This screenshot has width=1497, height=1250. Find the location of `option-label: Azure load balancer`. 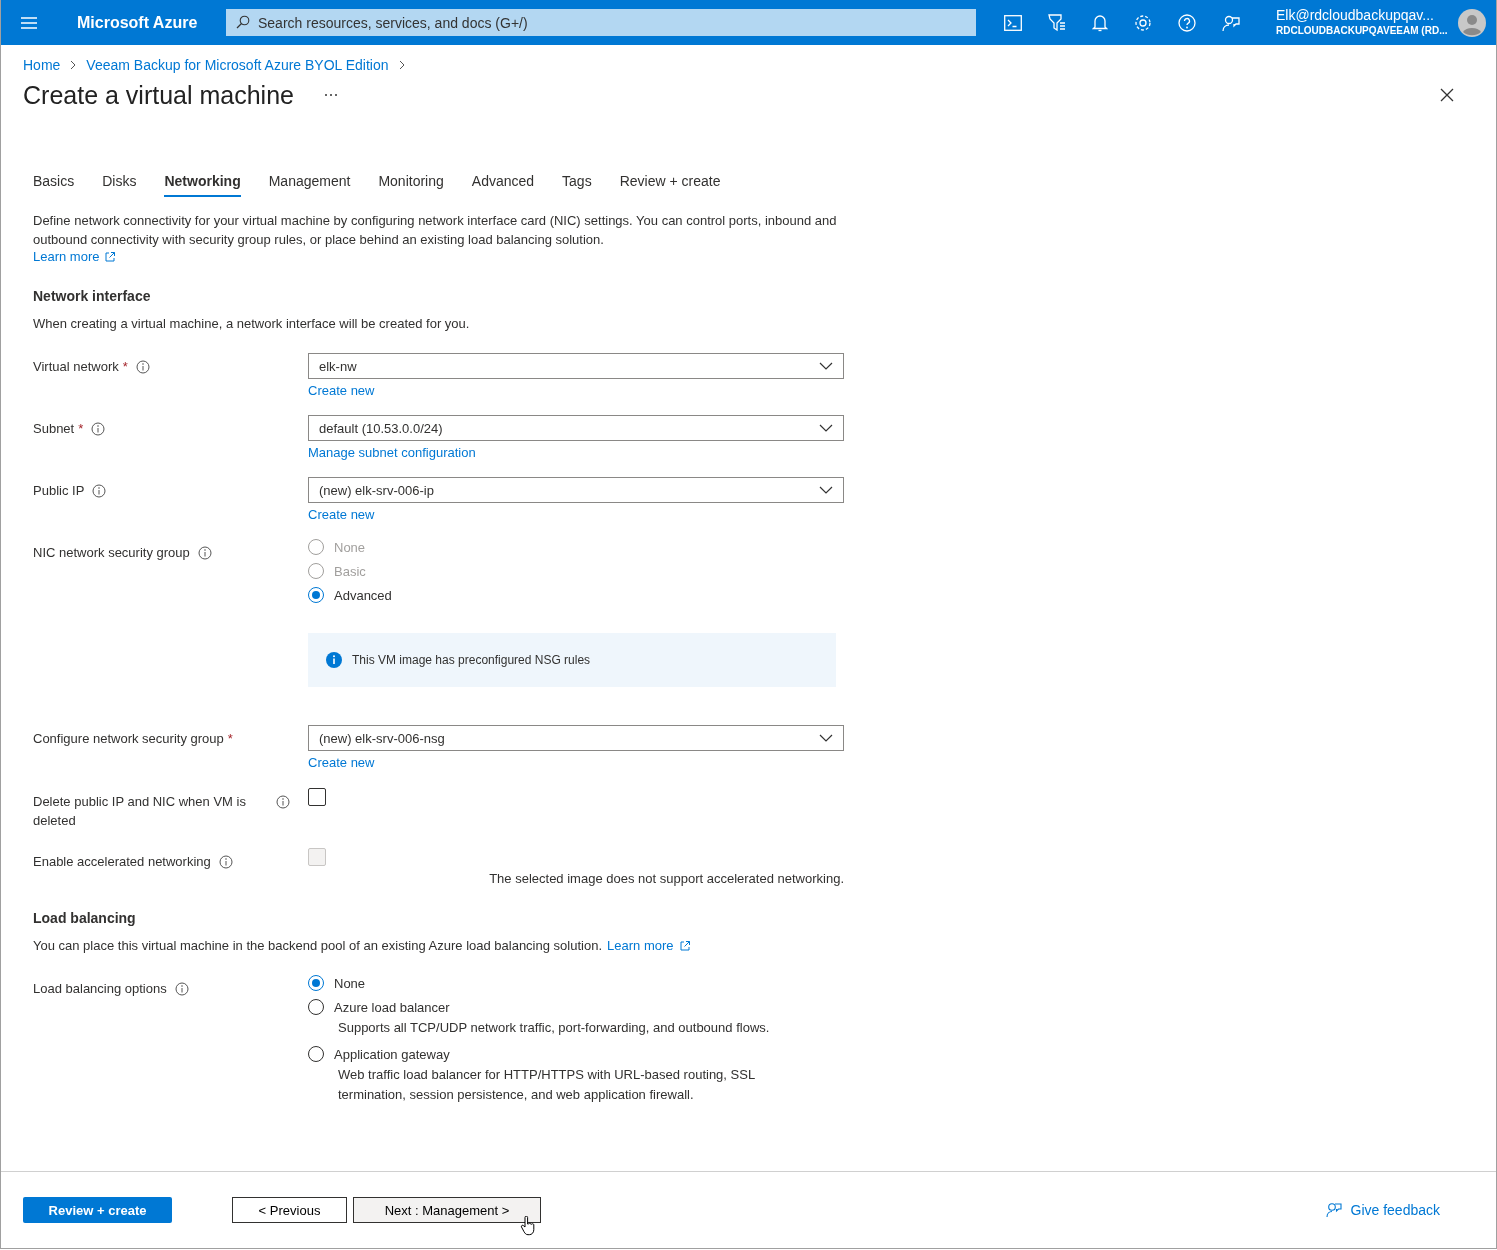

option-label: Azure load balancer is located at coordinates (392, 1007).